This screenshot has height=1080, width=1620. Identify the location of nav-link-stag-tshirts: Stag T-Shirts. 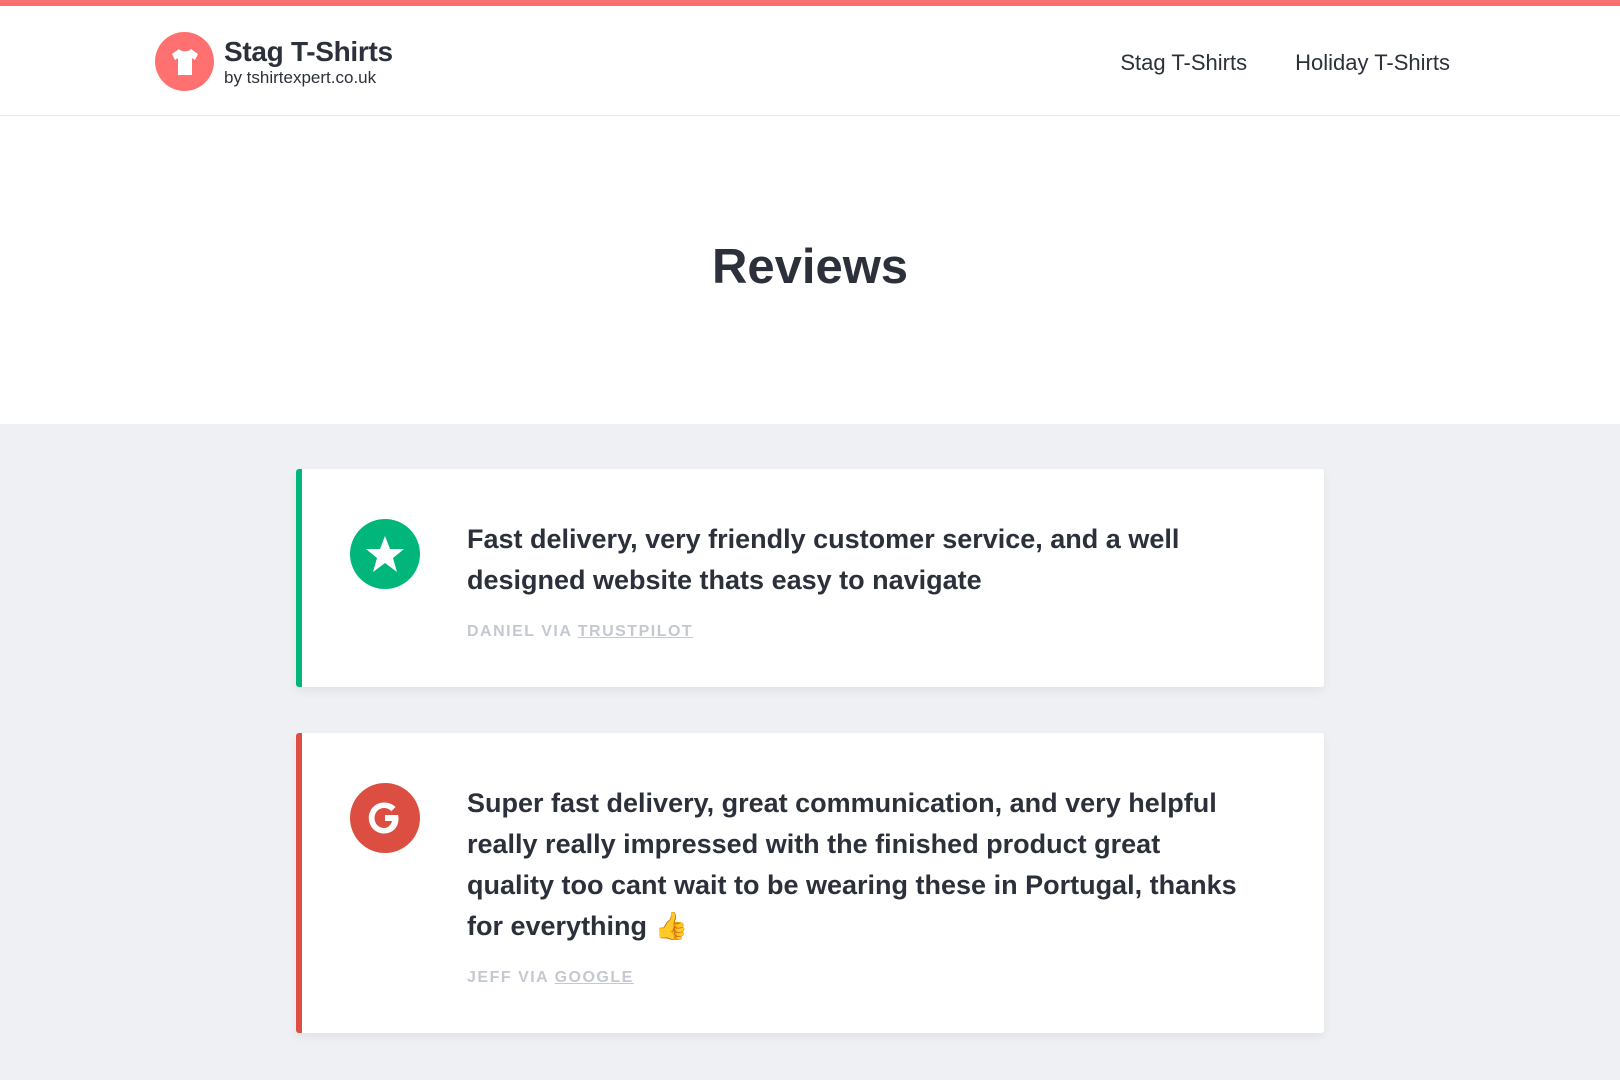
(1183, 63).